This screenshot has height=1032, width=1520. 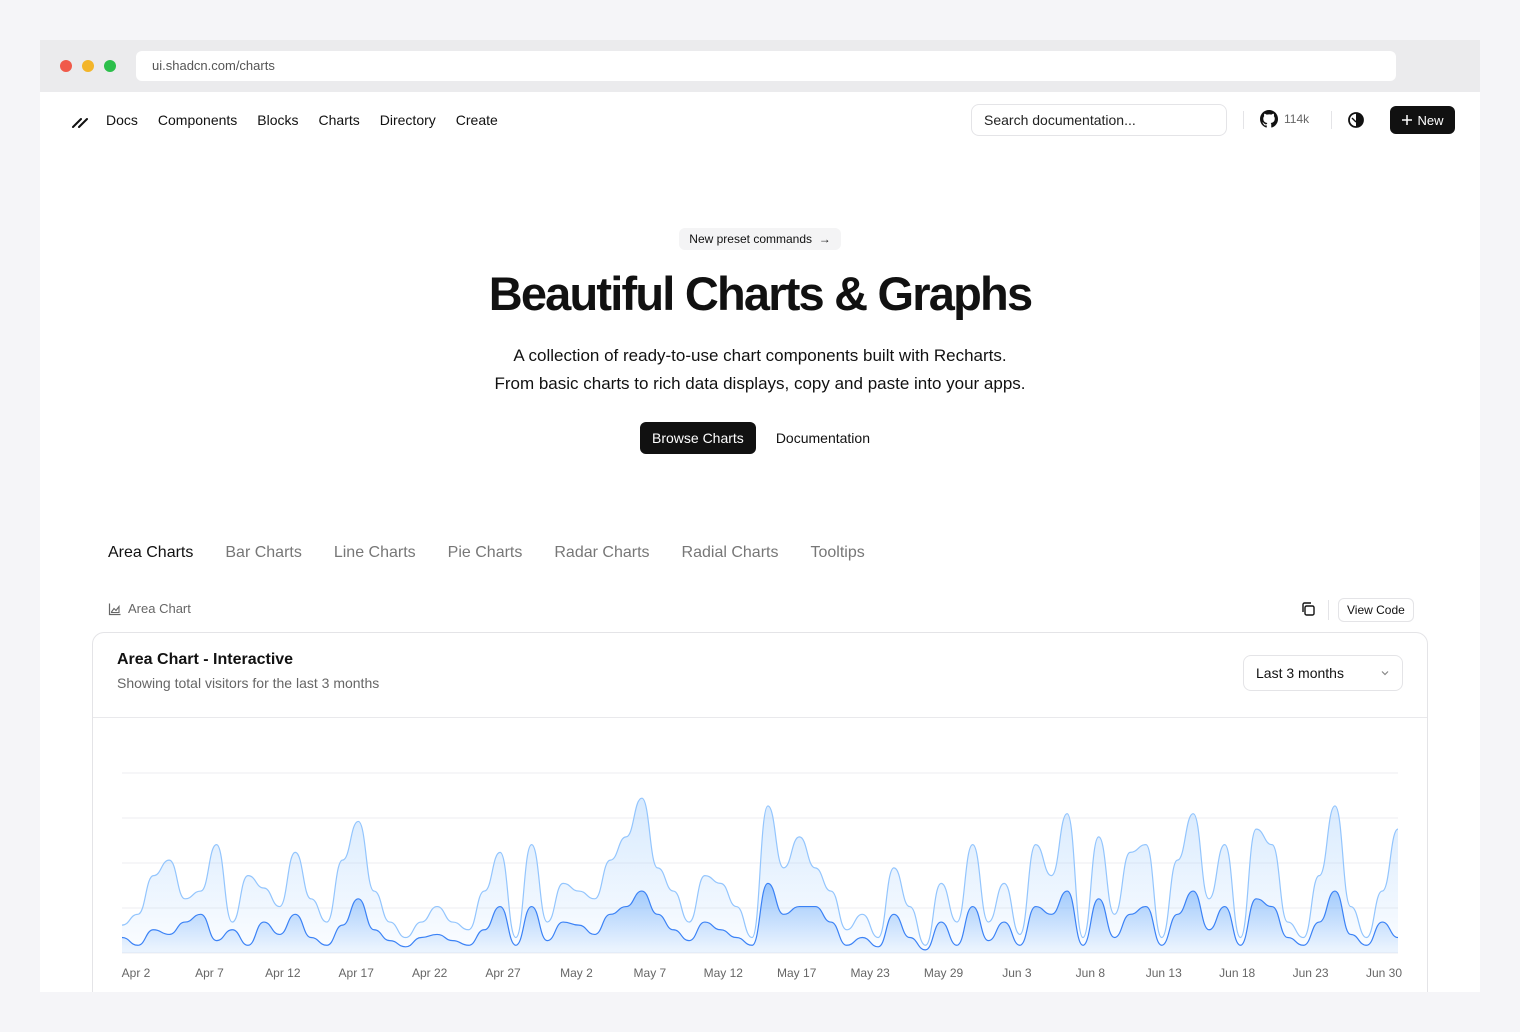 What do you see at coordinates (1091, 973) in the screenshot?
I see `x-tick-label: Jun 8` at bounding box center [1091, 973].